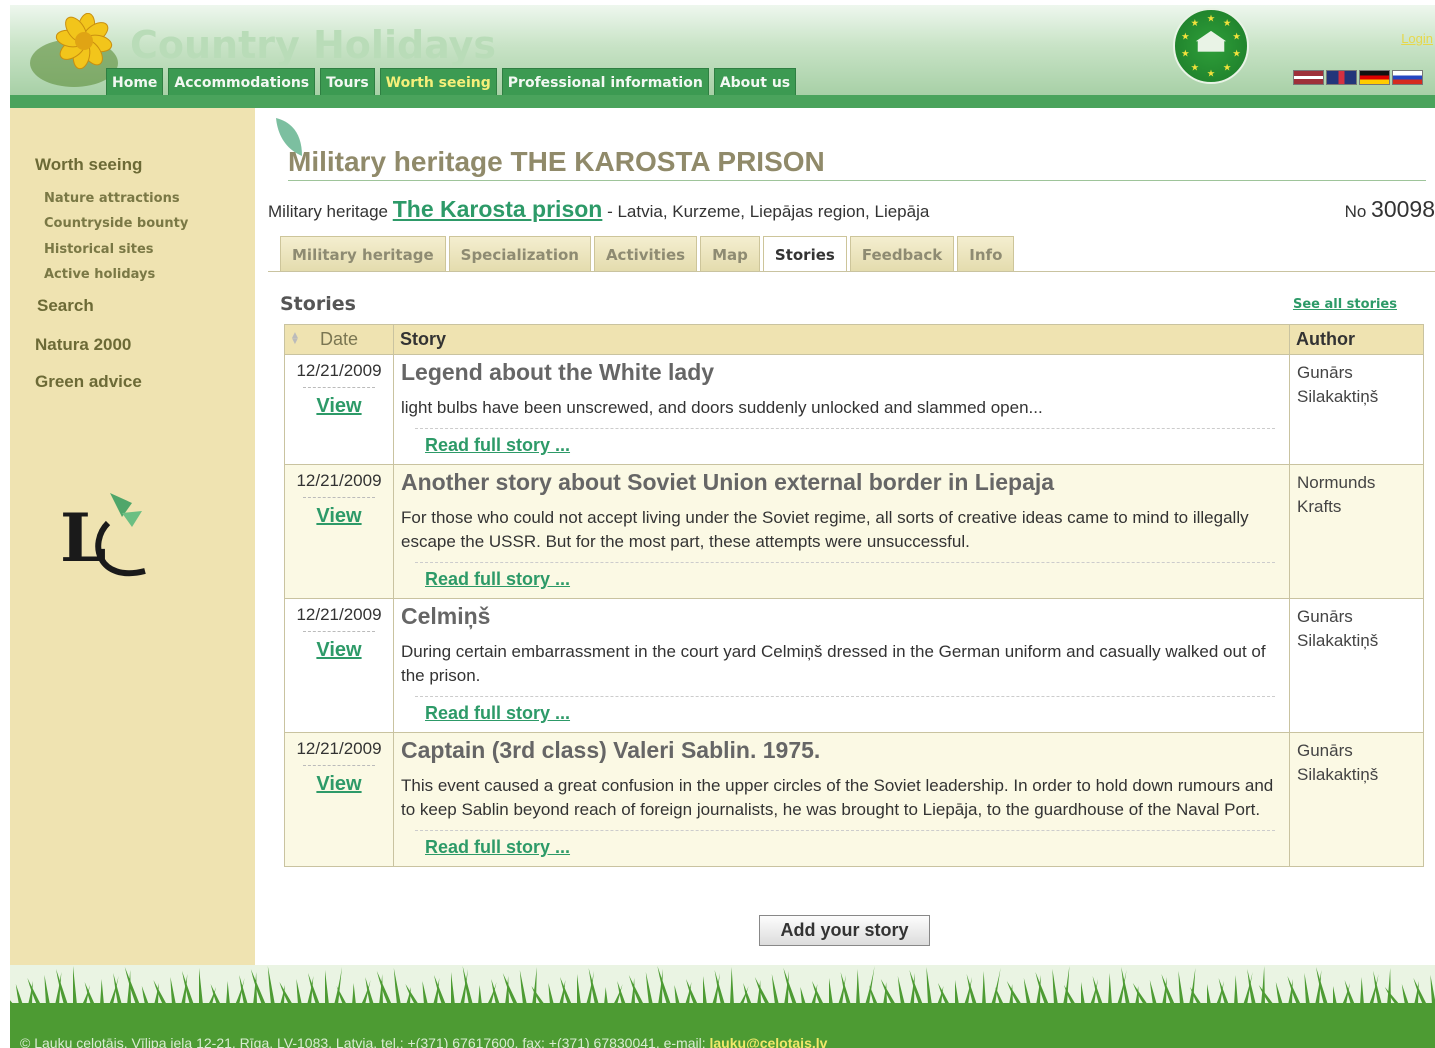 This screenshot has width=1435, height=1048. Describe the element at coordinates (318, 304) in the screenshot. I see `section-title: Stories` at that location.